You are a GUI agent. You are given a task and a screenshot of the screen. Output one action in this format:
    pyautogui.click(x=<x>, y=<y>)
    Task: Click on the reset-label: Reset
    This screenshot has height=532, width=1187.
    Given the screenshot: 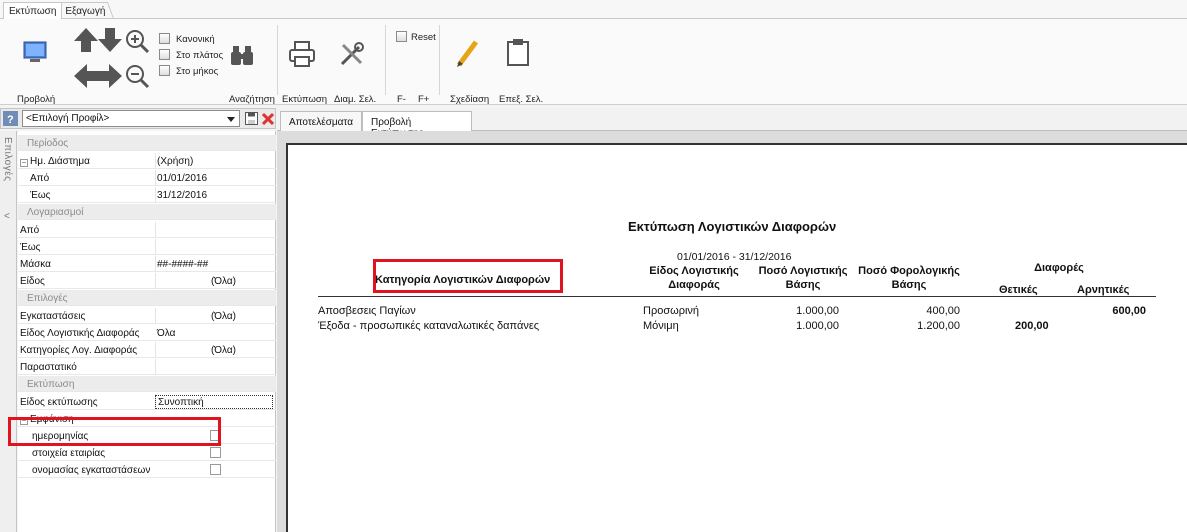 What is the action you would take?
    pyautogui.click(x=423, y=37)
    